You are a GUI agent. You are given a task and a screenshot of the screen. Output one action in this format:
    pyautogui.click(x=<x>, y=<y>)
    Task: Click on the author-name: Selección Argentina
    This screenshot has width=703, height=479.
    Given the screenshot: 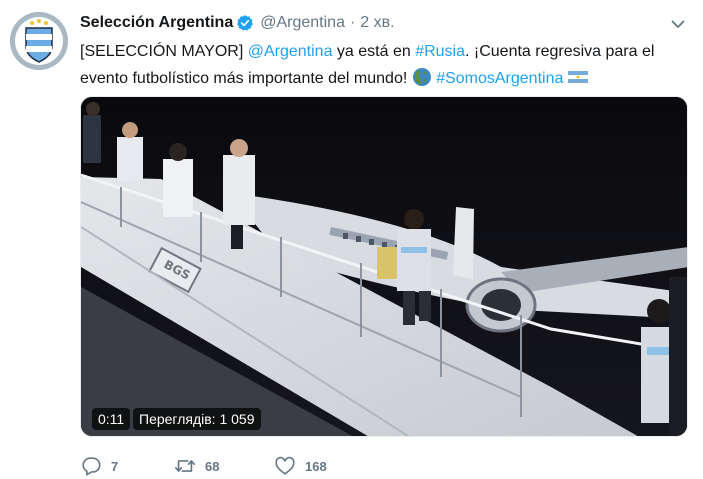 What is the action you would take?
    pyautogui.click(x=156, y=23)
    